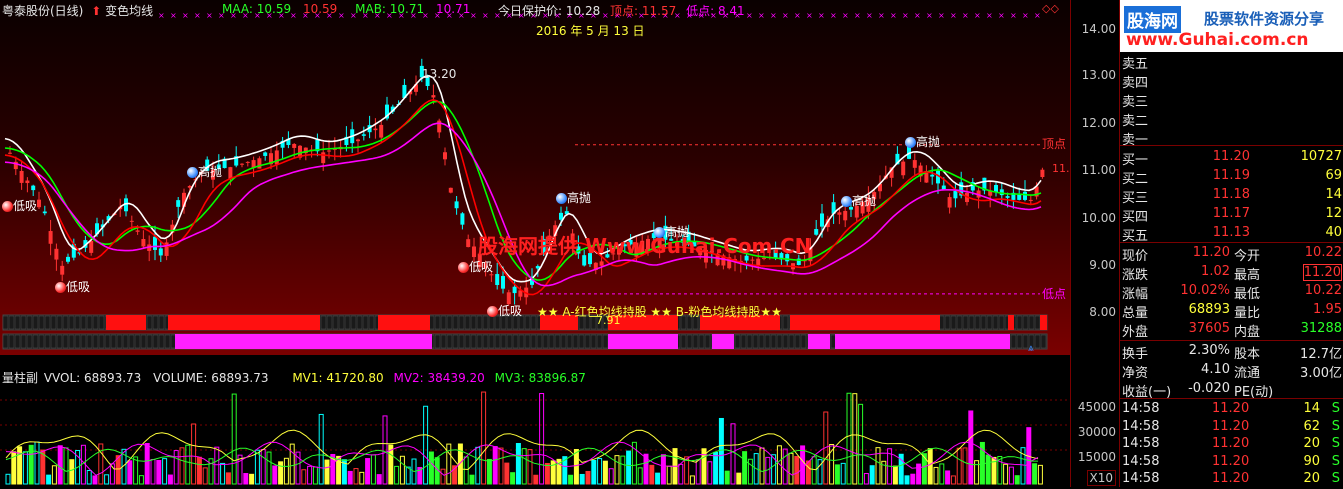 The width and height of the screenshot is (1343, 489). I want to click on stat-value: 10.02%, so click(1205, 290).